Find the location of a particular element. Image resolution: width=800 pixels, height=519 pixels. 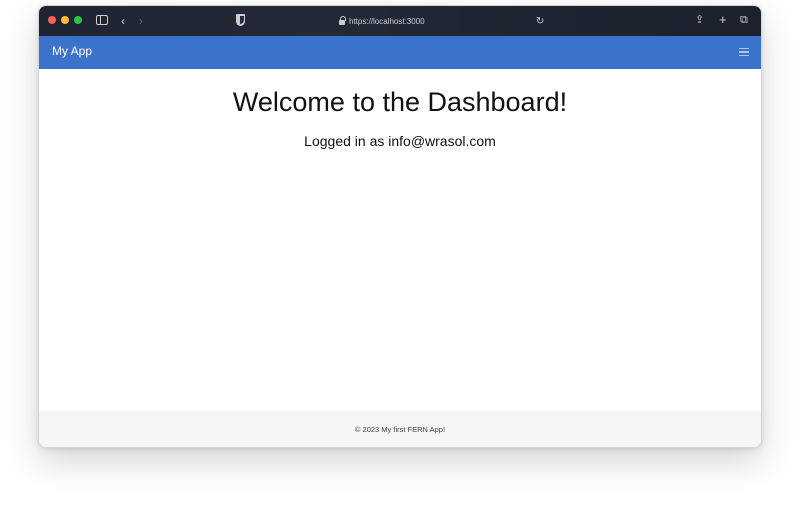

logged-in-text: Logged in as info@wrasol.com is located at coordinates (400, 141).